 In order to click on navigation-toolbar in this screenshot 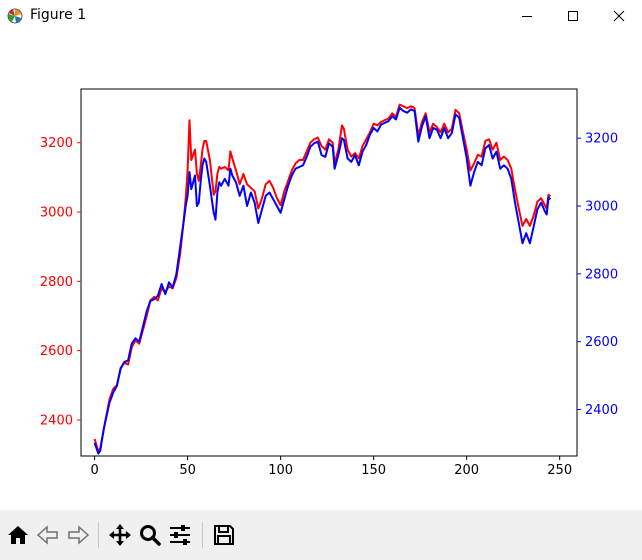, I will do `click(321, 535)`.